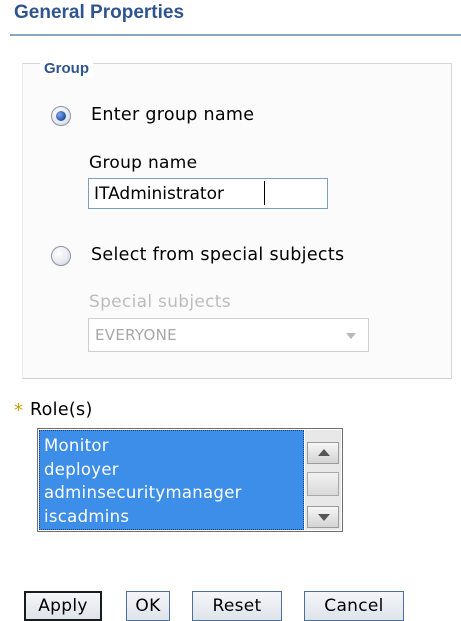  What do you see at coordinates (264, 193) in the screenshot?
I see `text-caret` at bounding box center [264, 193].